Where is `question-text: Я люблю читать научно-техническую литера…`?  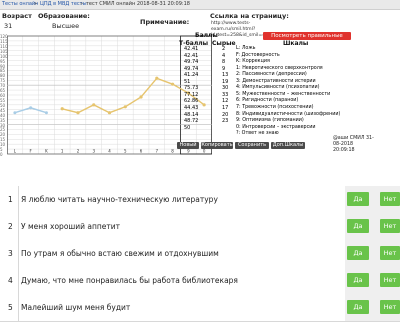
question-text: Я люблю читать научно-техническую литера… is located at coordinates (119, 199).